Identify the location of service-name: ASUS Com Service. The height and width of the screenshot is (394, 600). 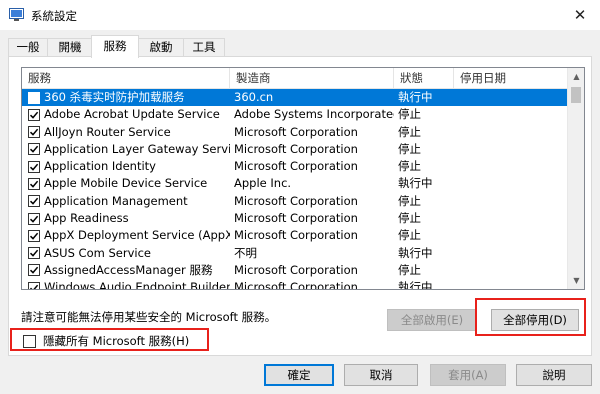
(97, 252).